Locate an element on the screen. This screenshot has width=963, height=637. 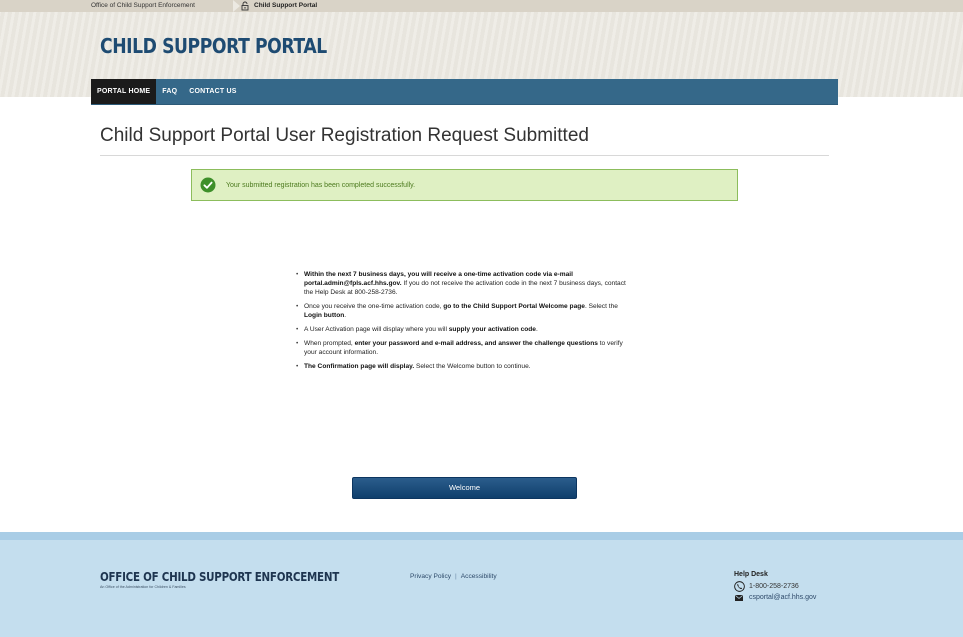
footer-org-title: OFFICE OF CHILD SUPPORT ENFORCEMENT is located at coordinates (219, 577).